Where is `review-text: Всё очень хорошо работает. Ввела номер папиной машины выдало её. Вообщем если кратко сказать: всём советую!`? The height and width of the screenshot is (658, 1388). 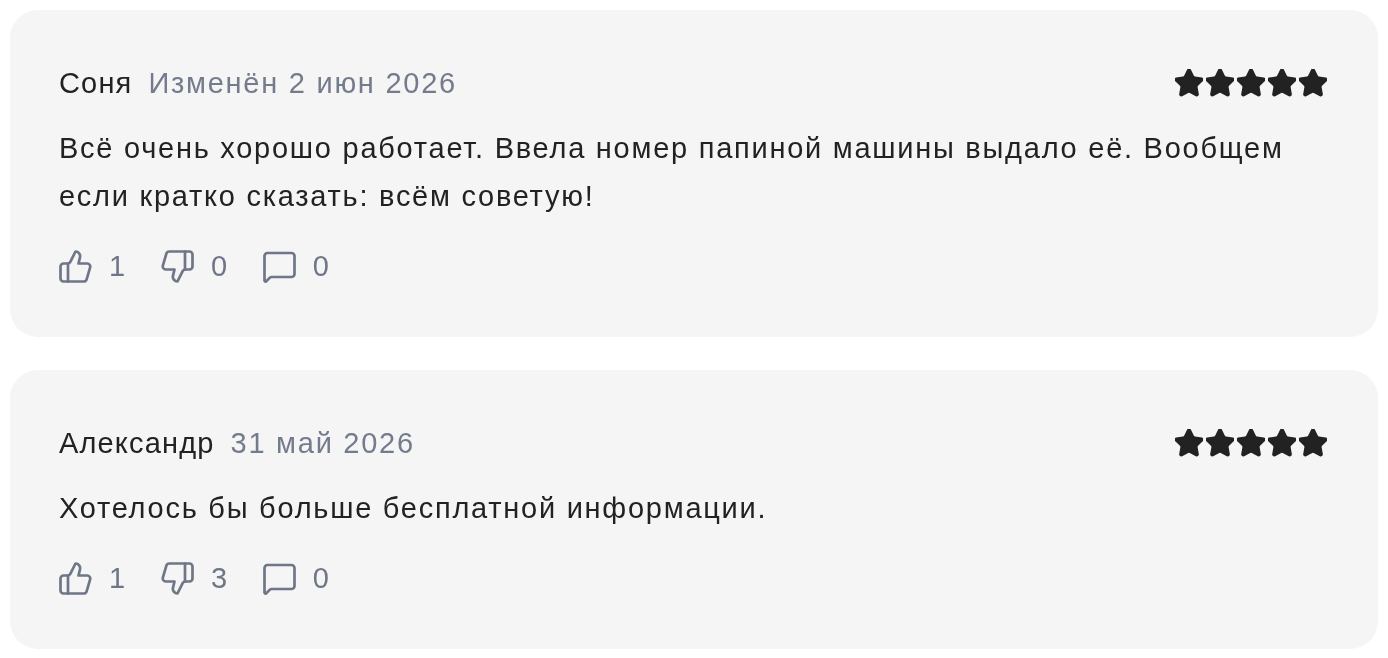 review-text: Всё очень хорошо работает. Ввела номер папиной машины выдало её. Вообщем если кратко сказать: всём советую! is located at coordinates (672, 172).